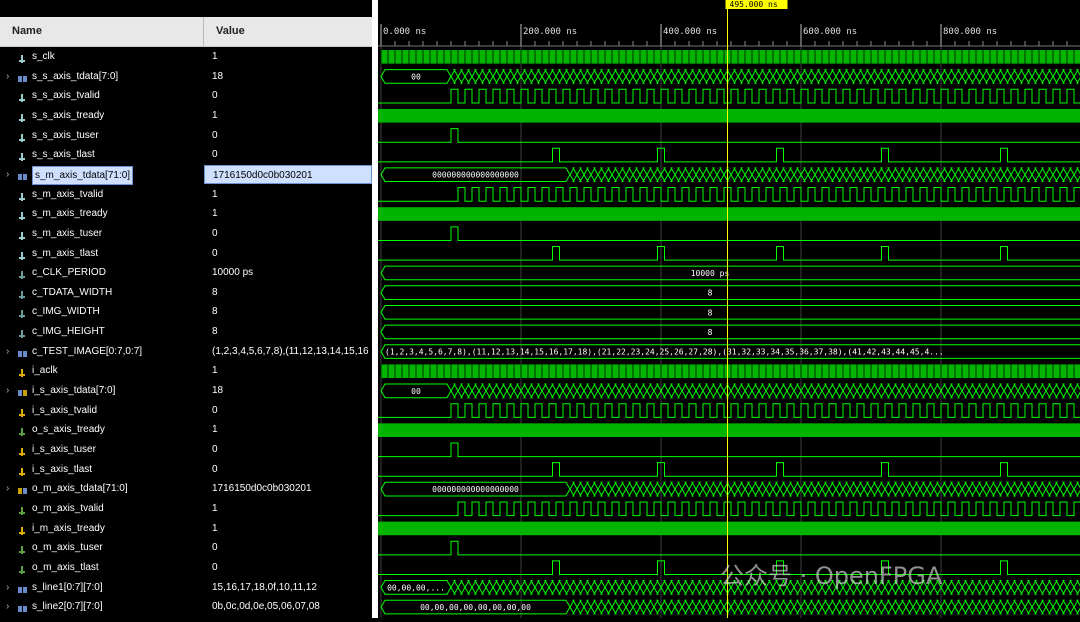  I want to click on wire-icon, so click(23, 215).